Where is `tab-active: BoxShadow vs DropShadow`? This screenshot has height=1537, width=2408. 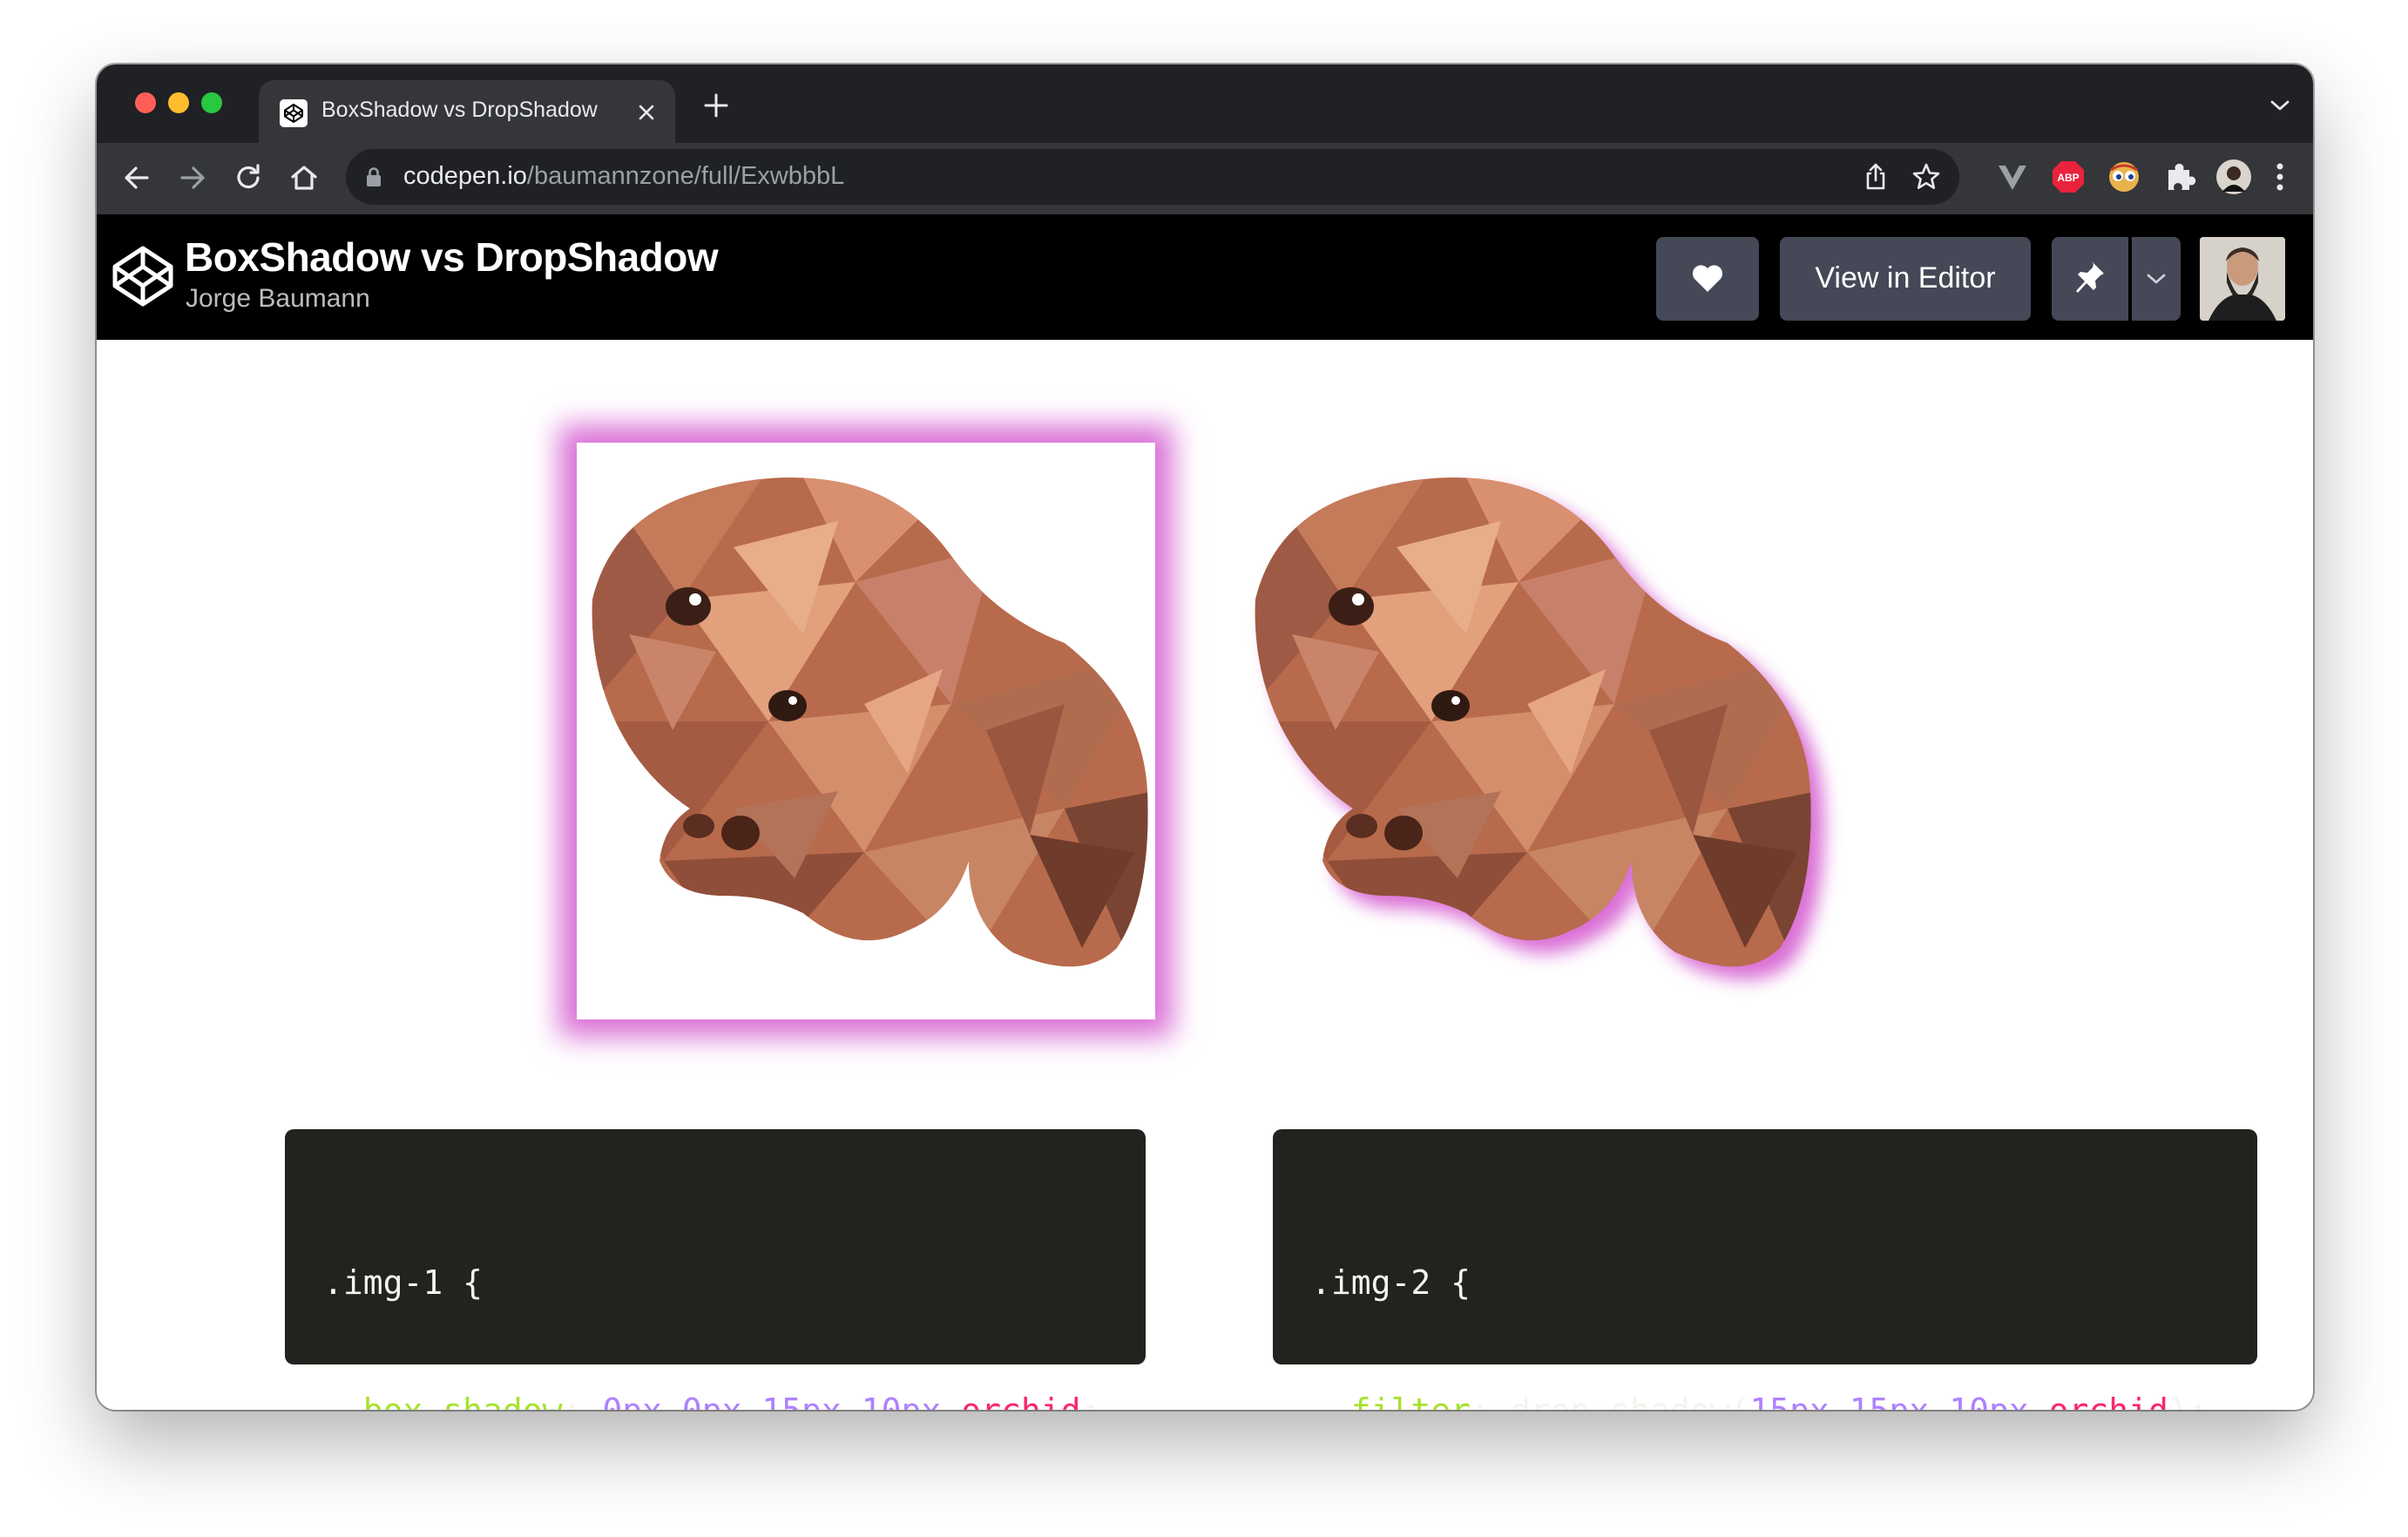
tab-active: BoxShadow vs DropShadow is located at coordinates (467, 112).